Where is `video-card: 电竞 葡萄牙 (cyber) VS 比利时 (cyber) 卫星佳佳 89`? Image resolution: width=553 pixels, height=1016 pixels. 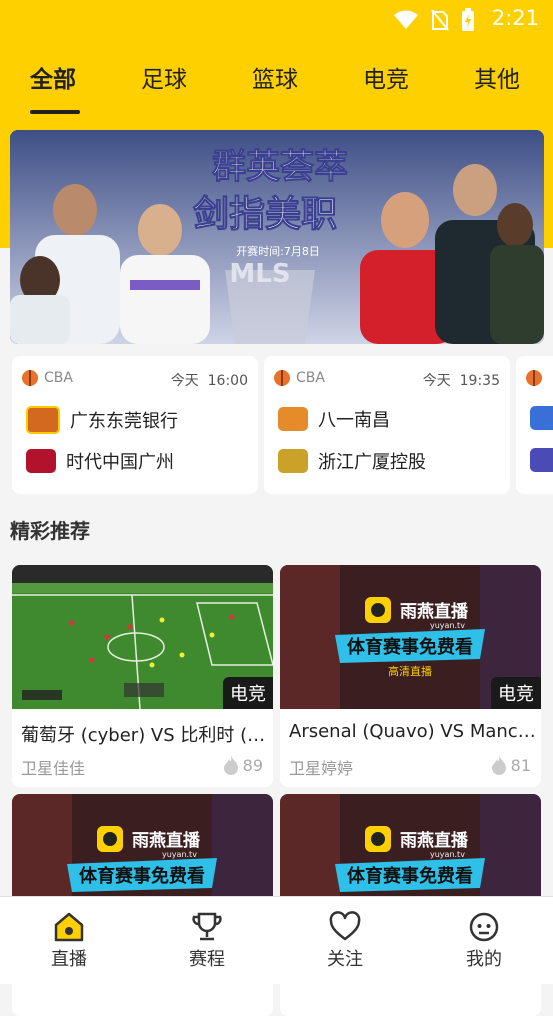
video-card: 电竞 葡萄牙 (cyber) VS 比利时 (cyber) 卫星佳佳 89 is located at coordinates (142, 676).